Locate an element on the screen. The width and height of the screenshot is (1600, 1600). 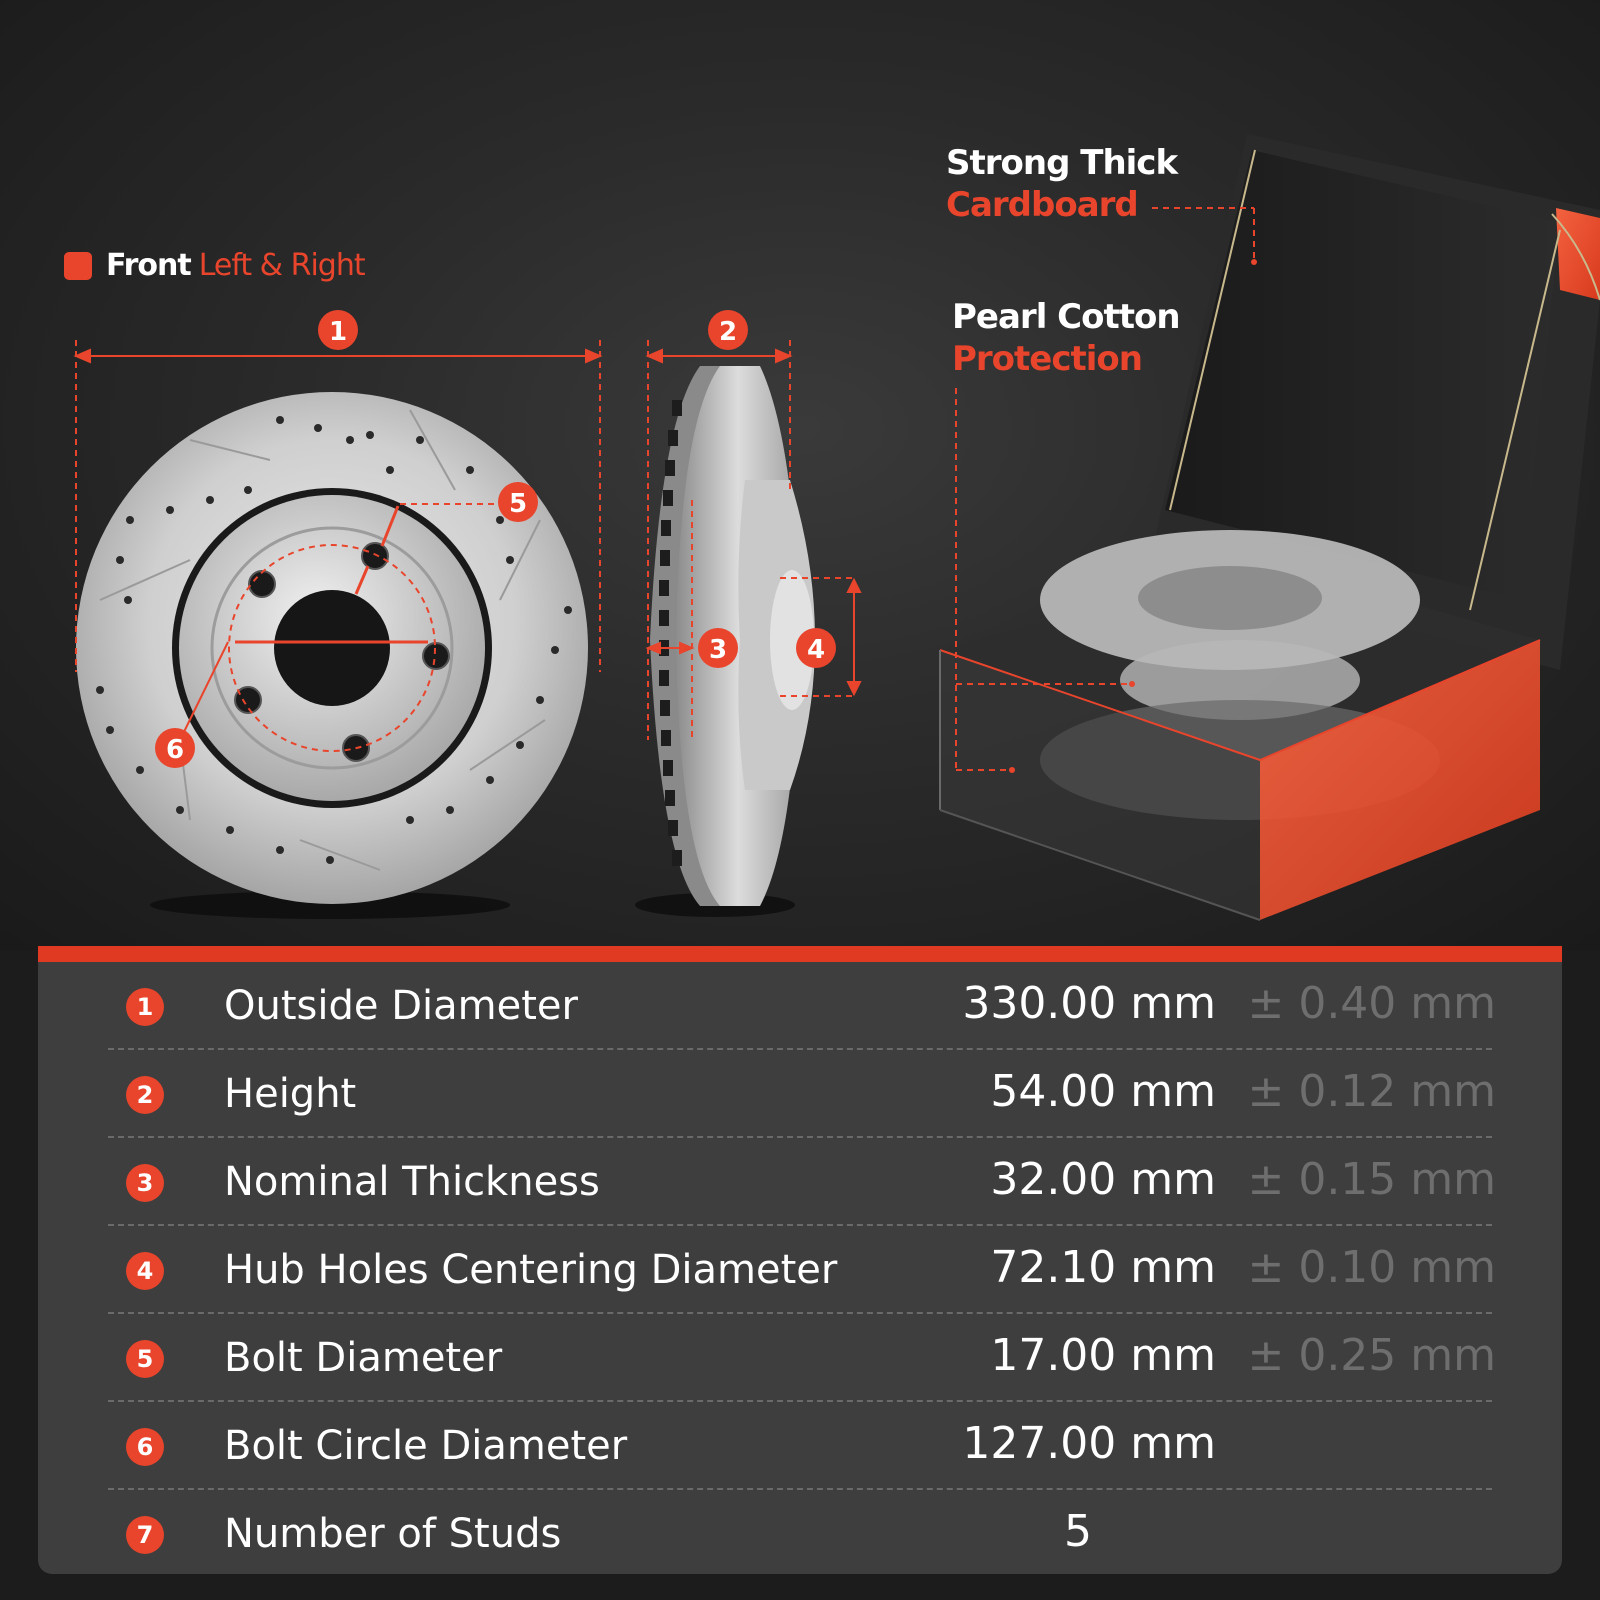
marker-5: 5 is located at coordinates (518, 502).